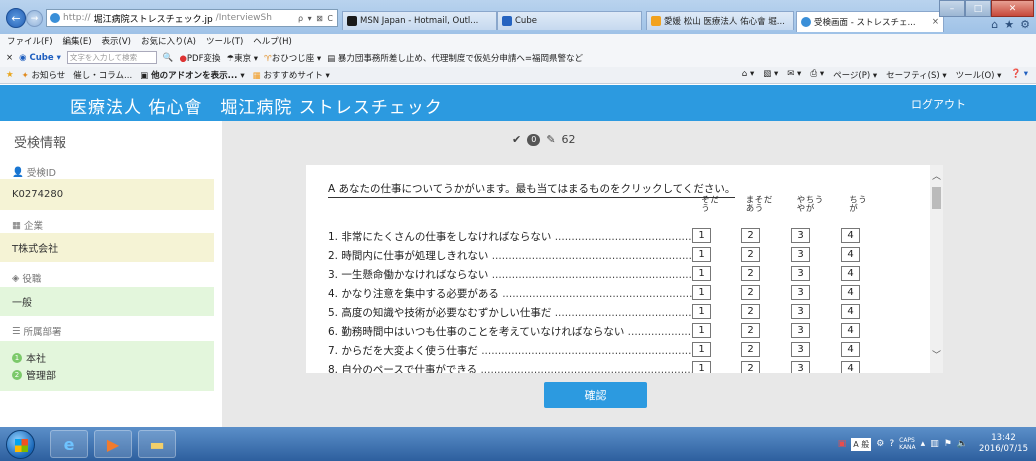 The image size is (1036, 461). Describe the element at coordinates (923, 444) in the screenshot. I see `tray-expand-icon: ▴` at that location.